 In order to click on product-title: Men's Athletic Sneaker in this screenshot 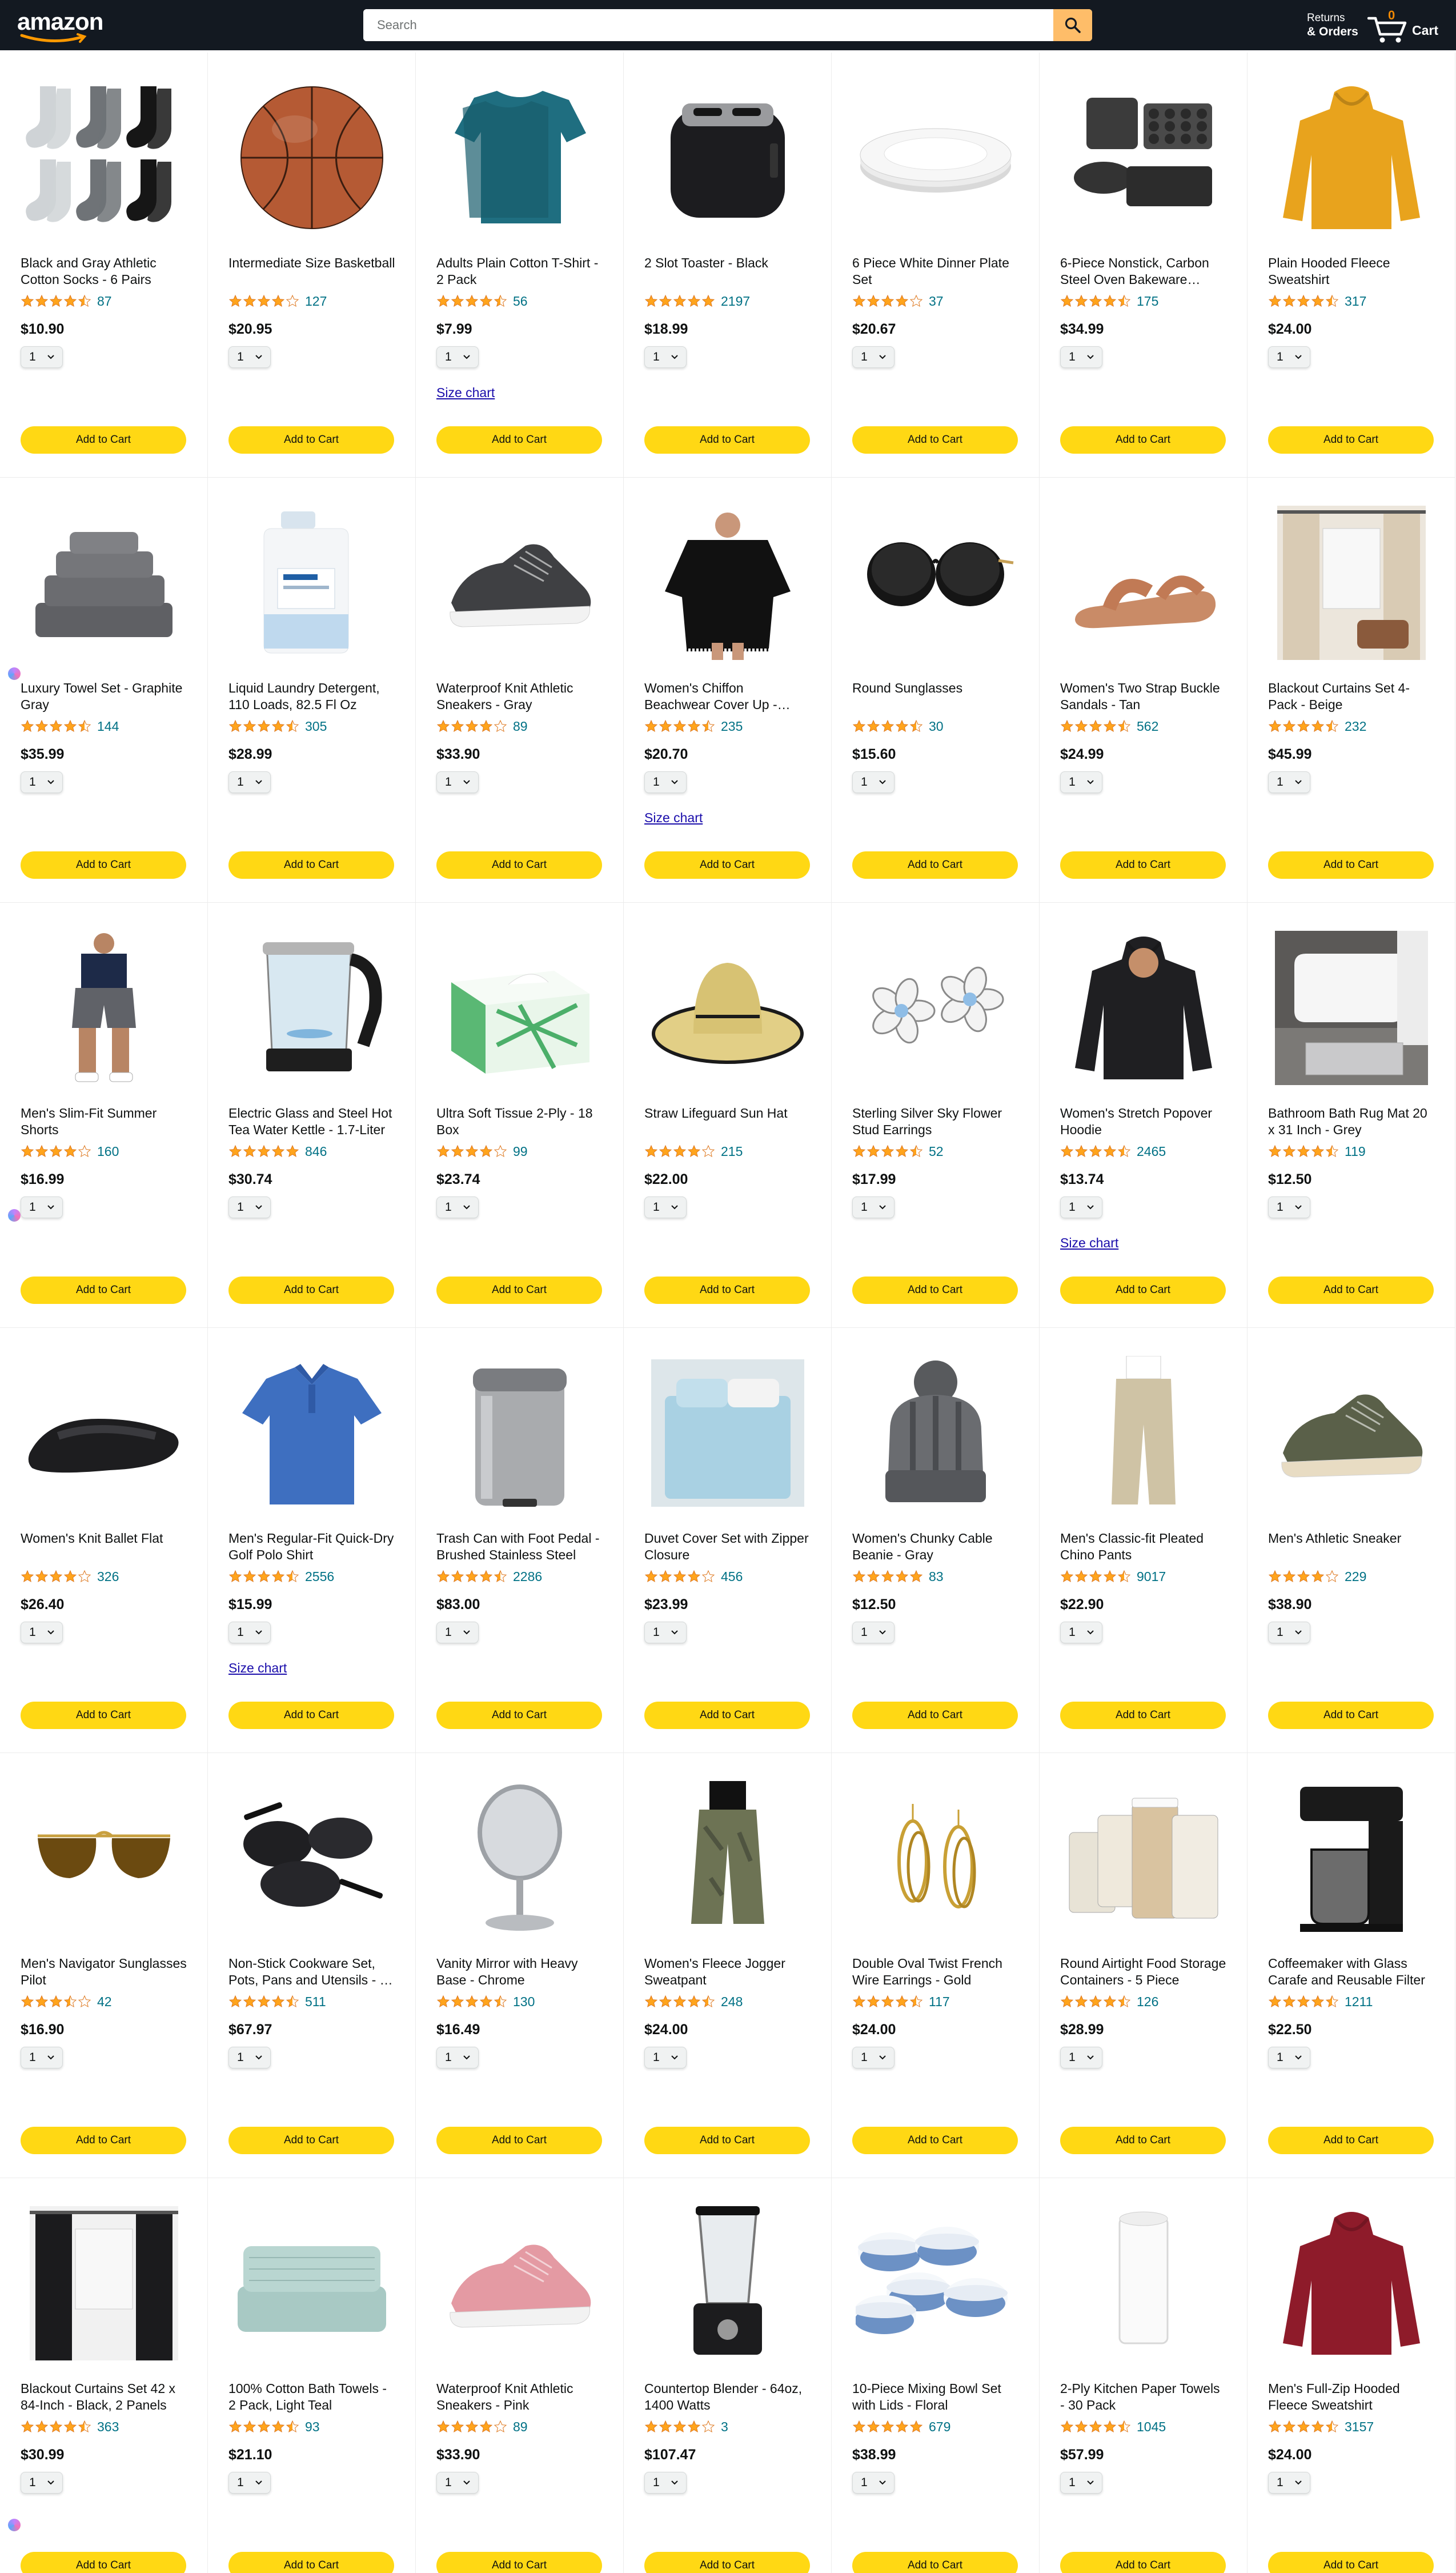, I will do `click(1351, 1546)`.